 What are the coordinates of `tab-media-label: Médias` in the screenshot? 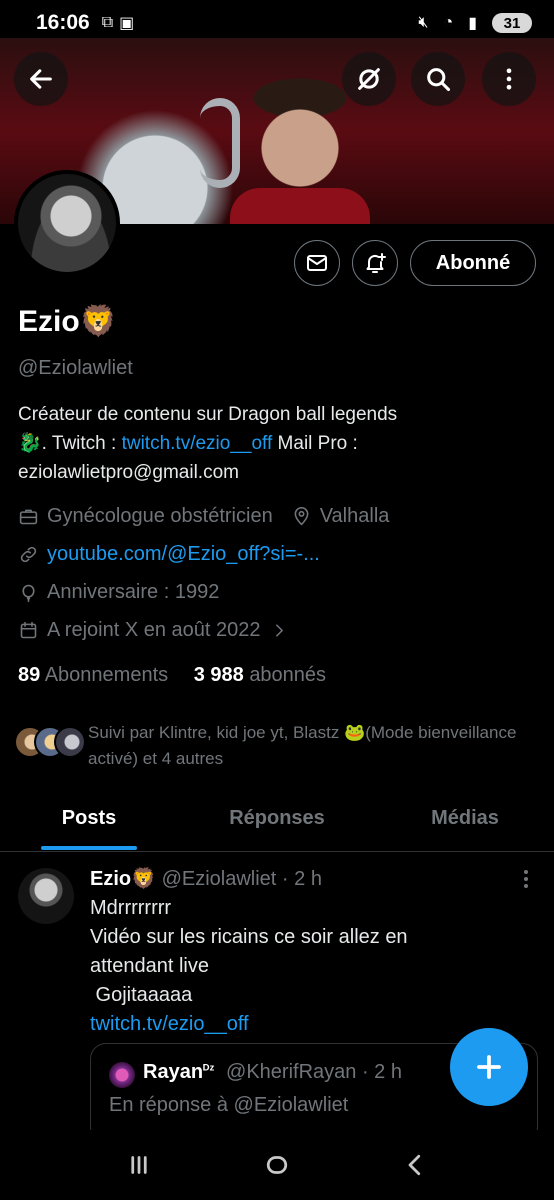 It's located at (465, 817).